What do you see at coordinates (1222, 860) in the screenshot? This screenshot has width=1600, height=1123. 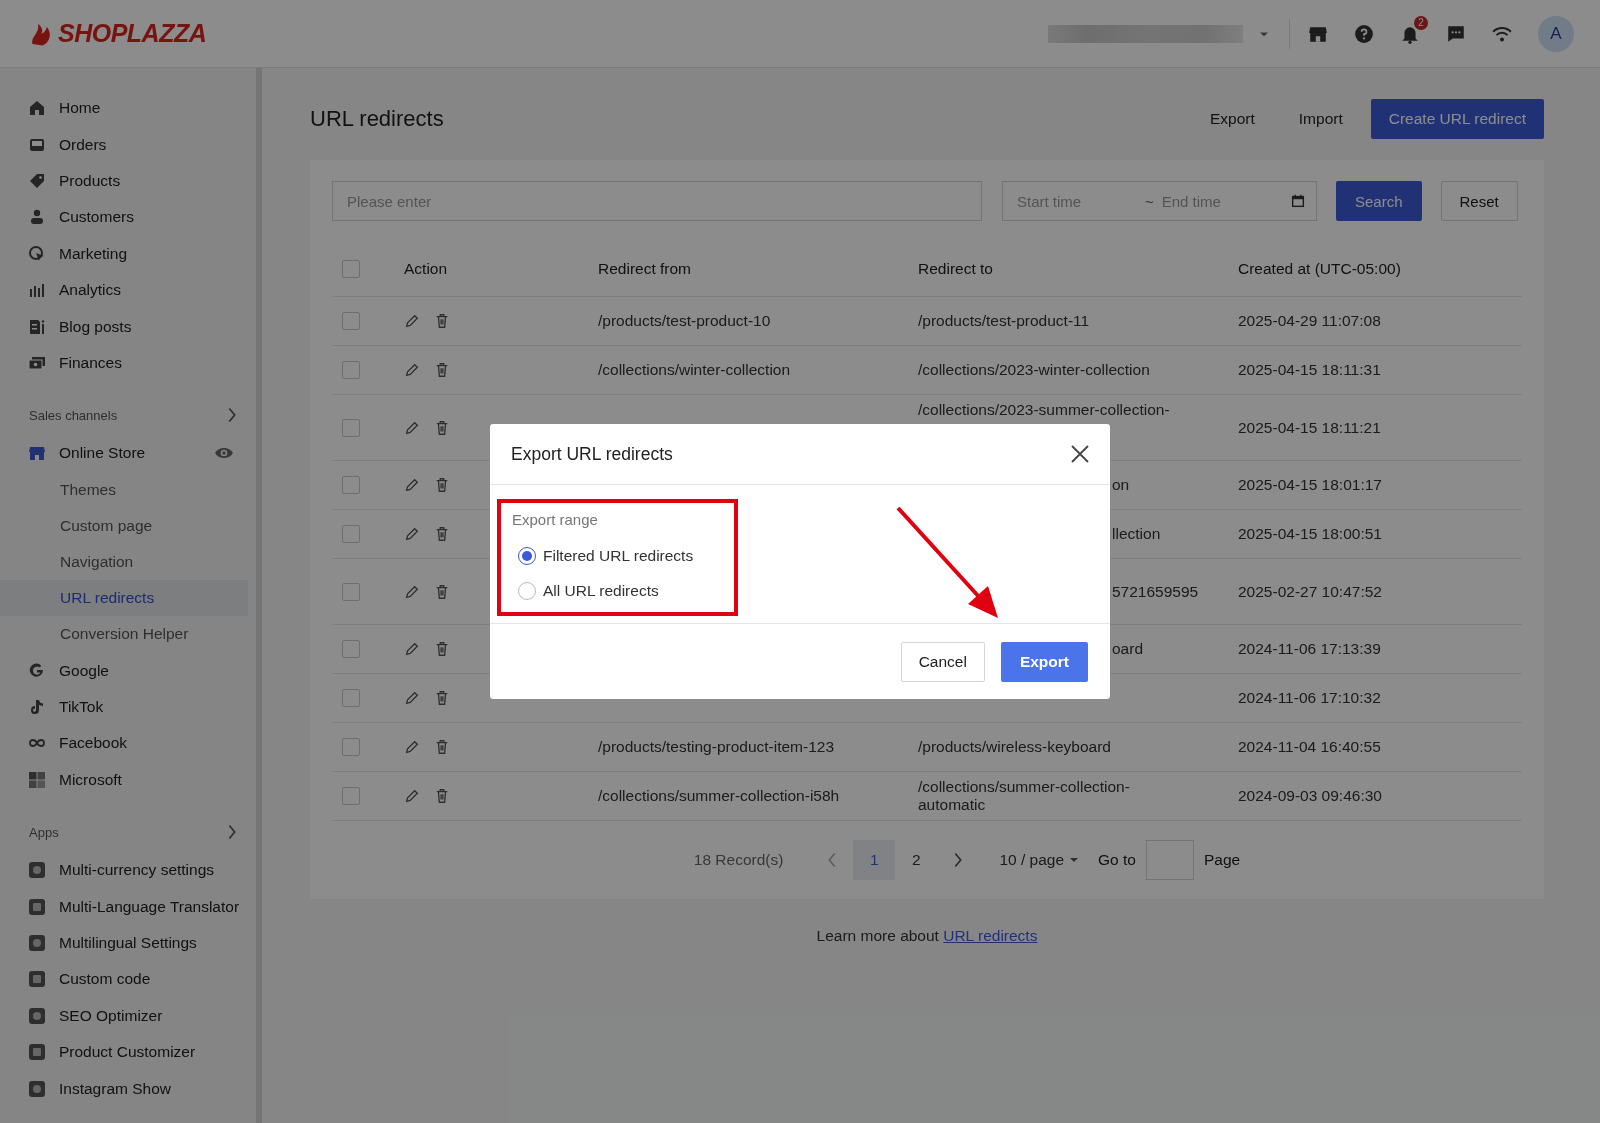 I see `page-label: Page` at bounding box center [1222, 860].